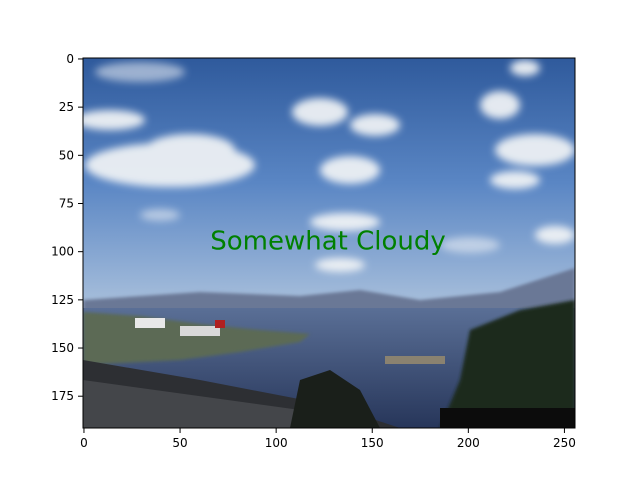 The height and width of the screenshot is (480, 640). Describe the element at coordinates (328, 439) in the screenshot. I see `x-axis: 0 50 100 150 200 250` at that location.